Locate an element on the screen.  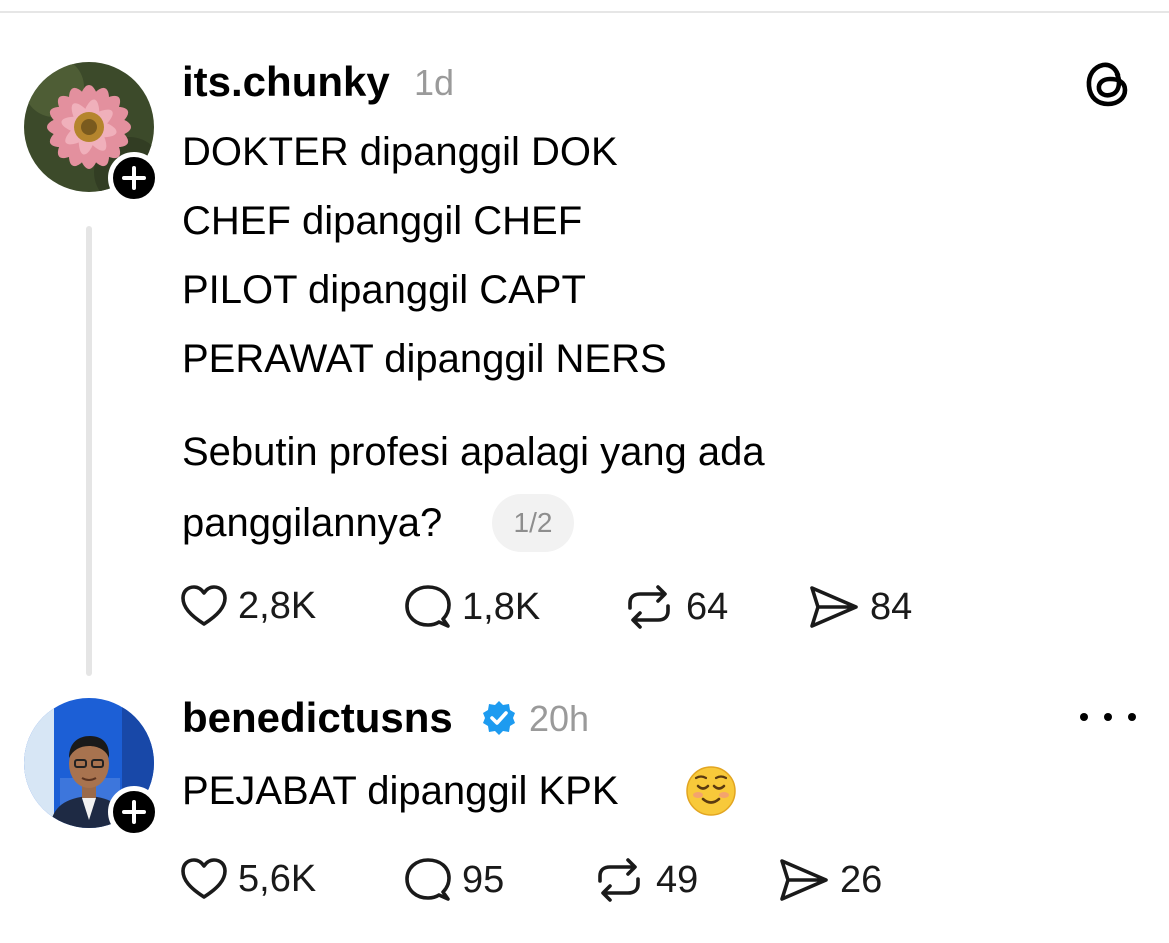
page-indicator: 1/2 is located at coordinates (533, 523).